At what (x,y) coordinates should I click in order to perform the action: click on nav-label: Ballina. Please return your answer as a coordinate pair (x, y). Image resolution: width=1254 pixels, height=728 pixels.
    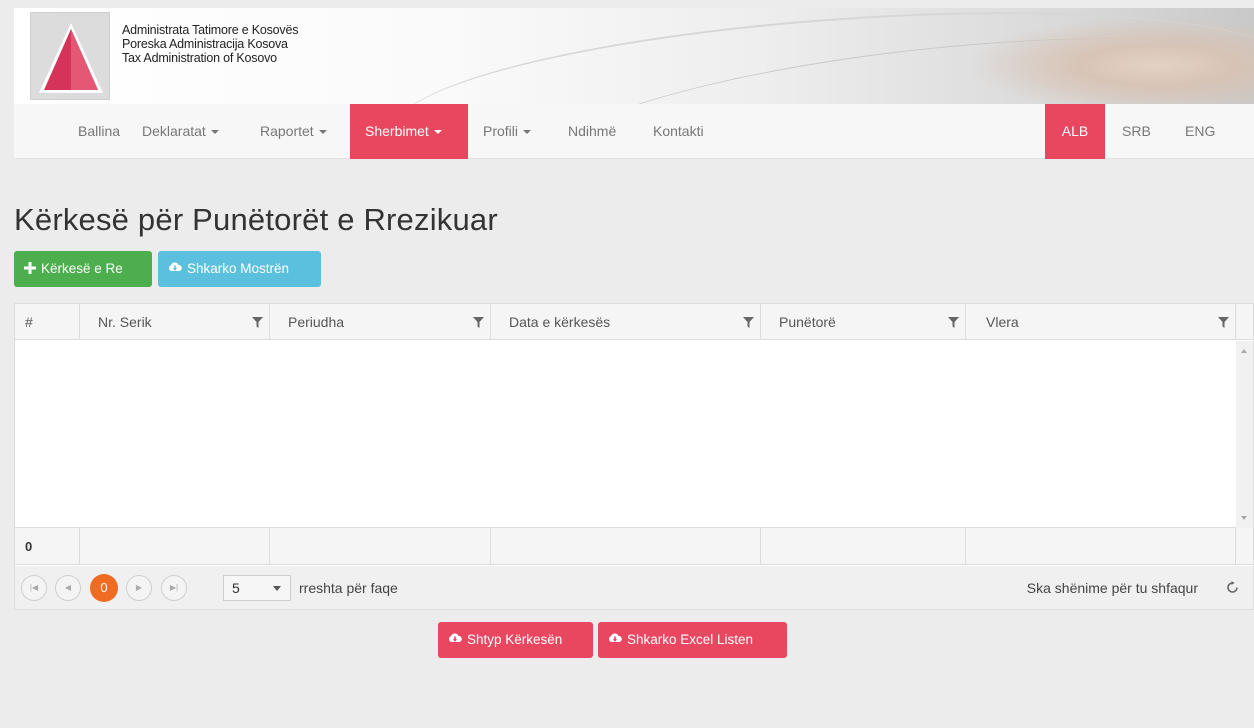
    Looking at the image, I should click on (99, 131).